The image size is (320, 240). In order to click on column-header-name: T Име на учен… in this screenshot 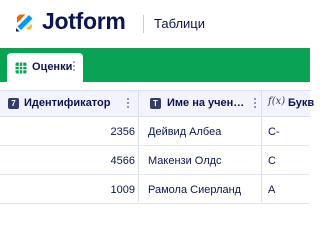, I will do `click(200, 103)`.